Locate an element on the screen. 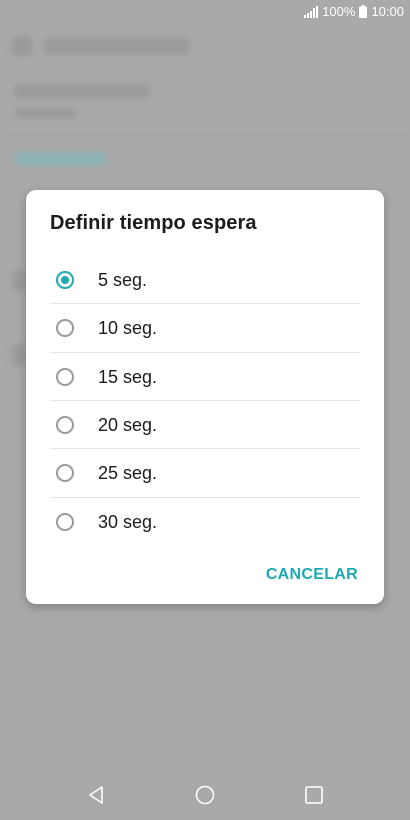  home-icon is located at coordinates (205, 795).